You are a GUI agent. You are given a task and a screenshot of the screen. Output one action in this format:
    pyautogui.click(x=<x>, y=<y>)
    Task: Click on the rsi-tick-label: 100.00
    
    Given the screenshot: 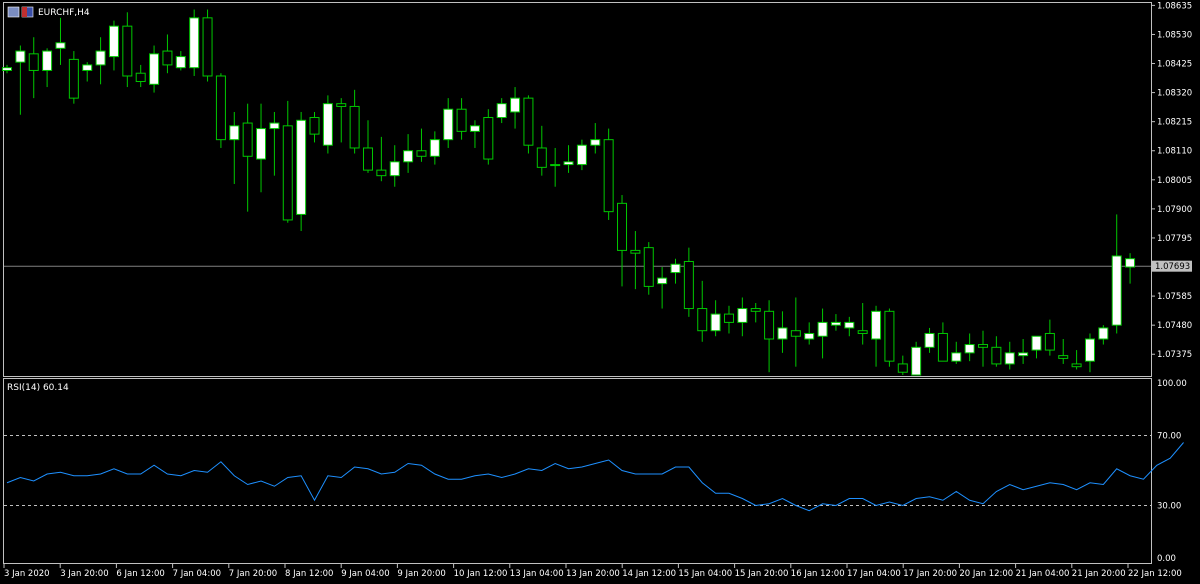 What is the action you would take?
    pyautogui.click(x=1172, y=384)
    